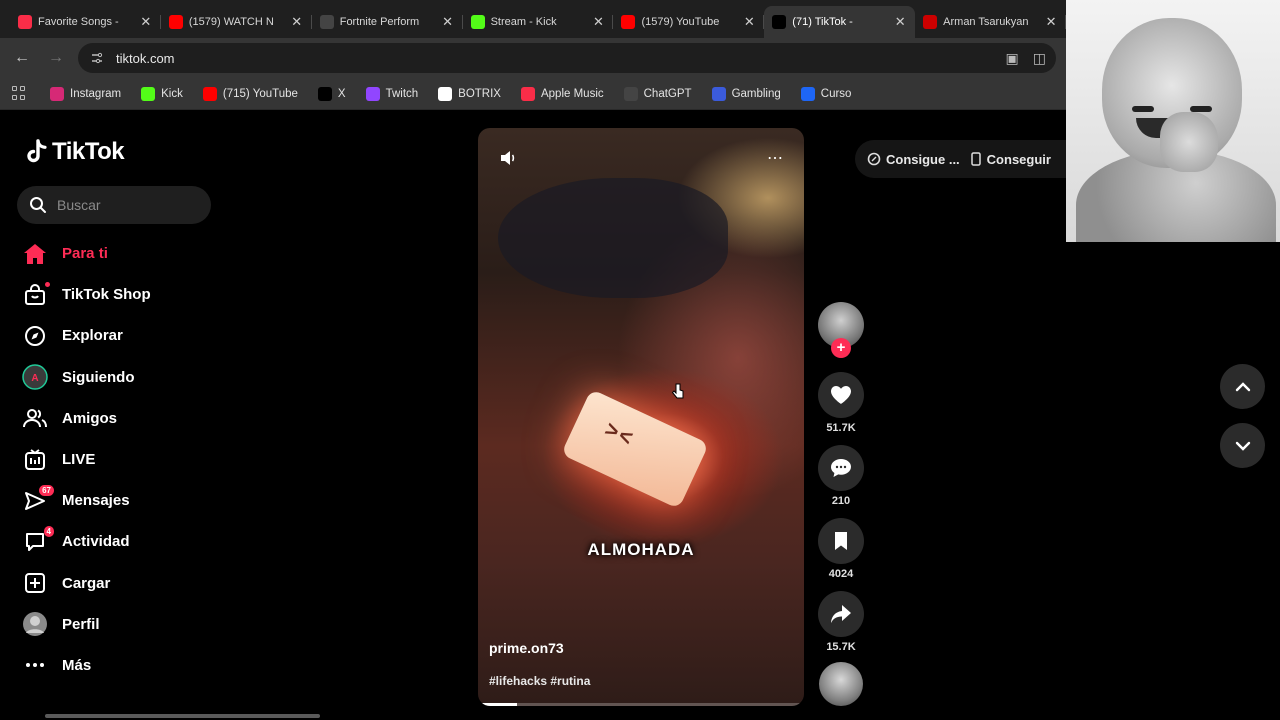 This screenshot has height=720, width=1280. I want to click on search-input, so click(127, 205).